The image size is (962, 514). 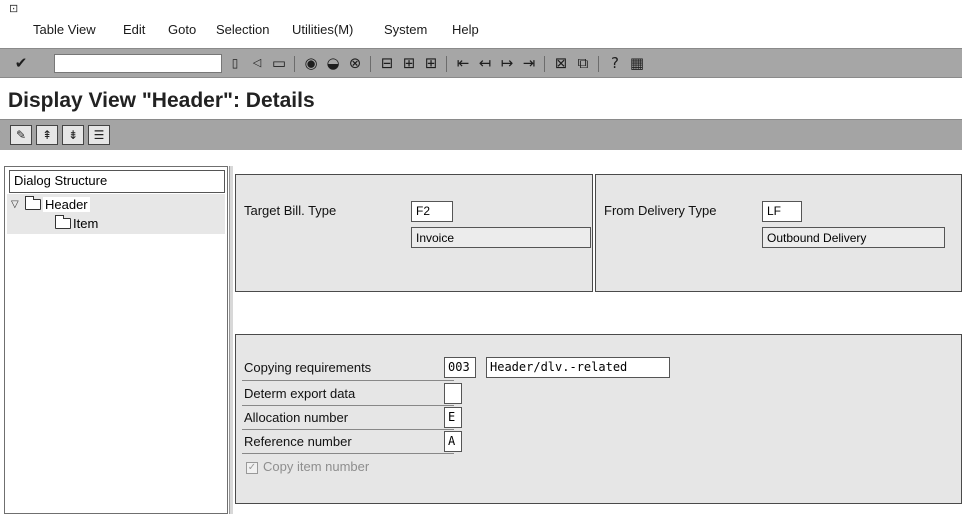 I want to click on from-delivery-type-description: Outbound Delivery, so click(x=853, y=237).